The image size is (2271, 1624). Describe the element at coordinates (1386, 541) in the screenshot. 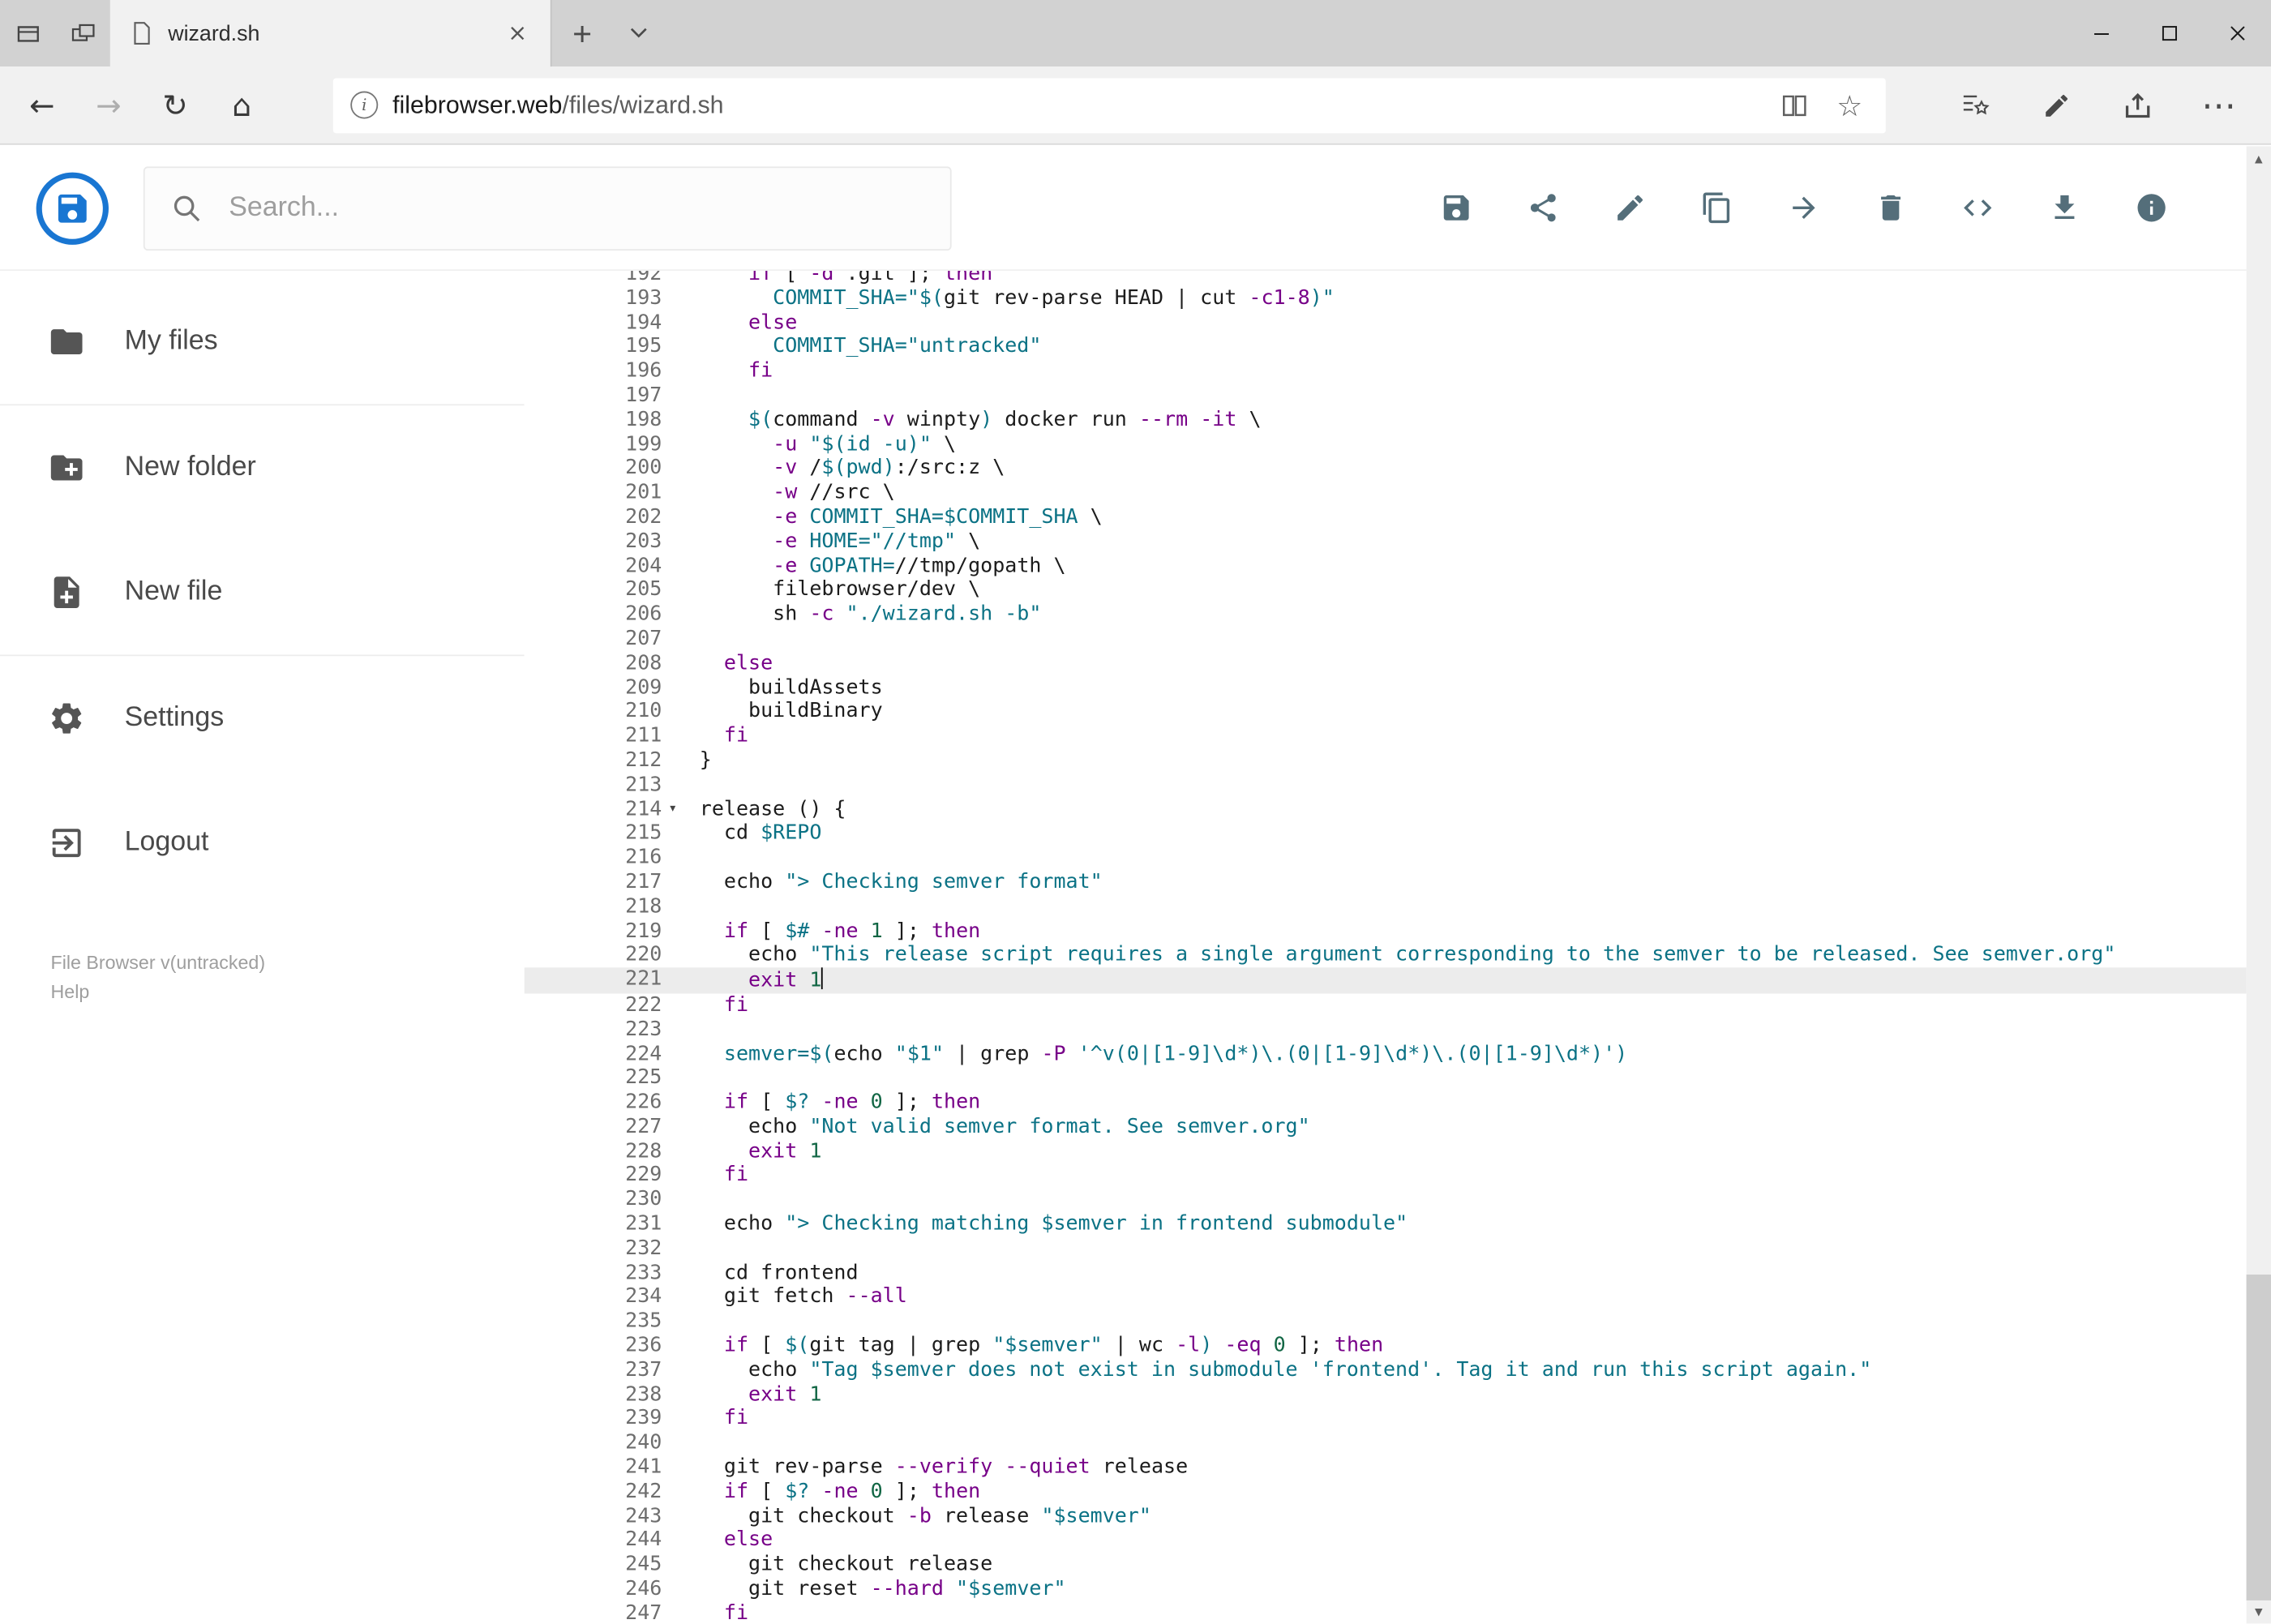

I see `code-line: 203 -e HOME="//tmp" \` at that location.